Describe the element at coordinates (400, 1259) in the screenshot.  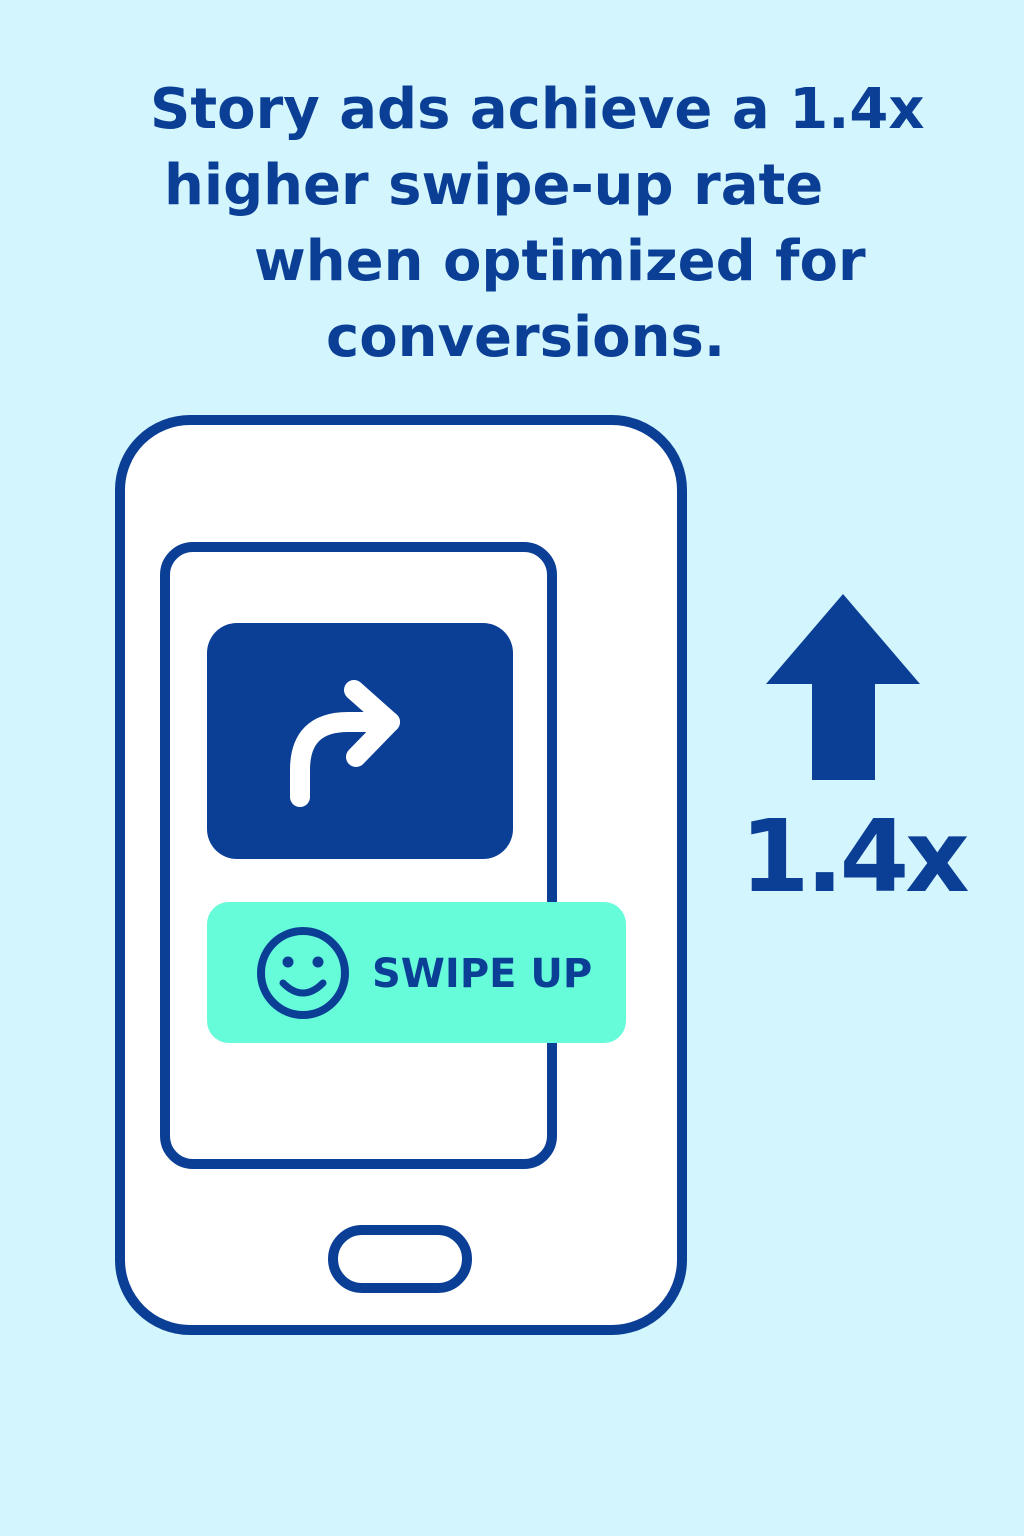
I see `home-button` at that location.